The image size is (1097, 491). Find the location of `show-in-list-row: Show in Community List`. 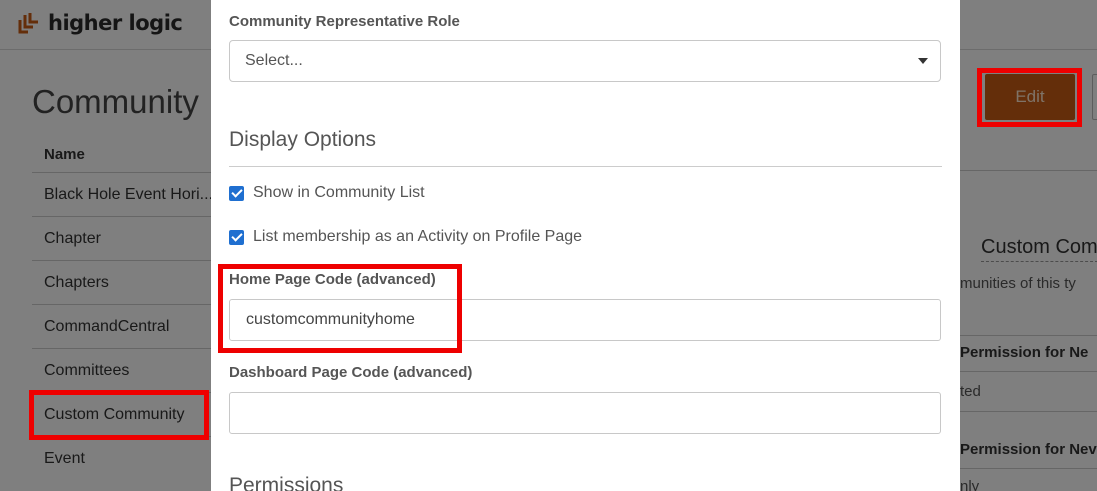

show-in-list-row: Show in Community List is located at coordinates (327, 193).